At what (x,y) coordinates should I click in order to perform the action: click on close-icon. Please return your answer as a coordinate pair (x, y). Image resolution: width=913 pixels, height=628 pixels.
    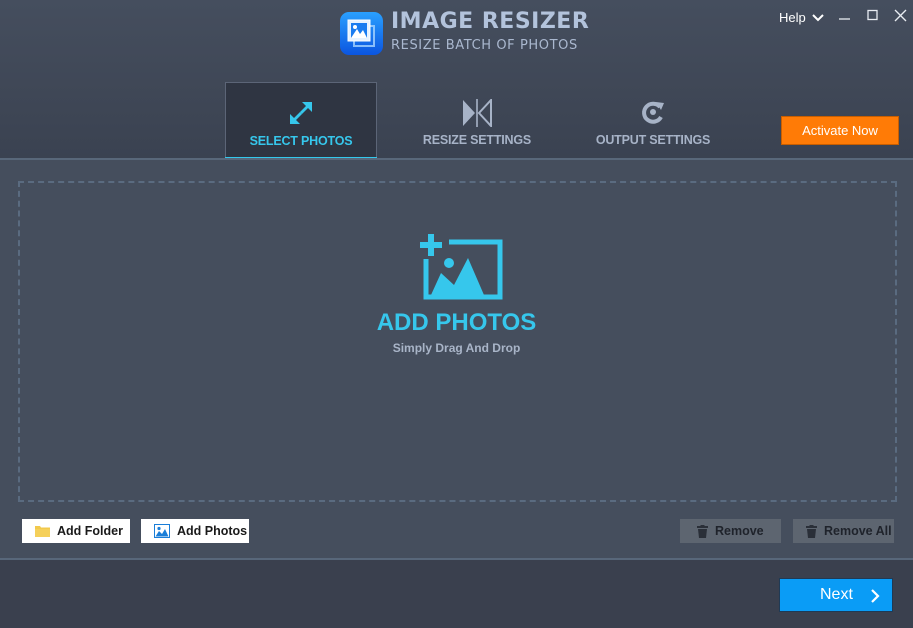
    Looking at the image, I should click on (900, 15).